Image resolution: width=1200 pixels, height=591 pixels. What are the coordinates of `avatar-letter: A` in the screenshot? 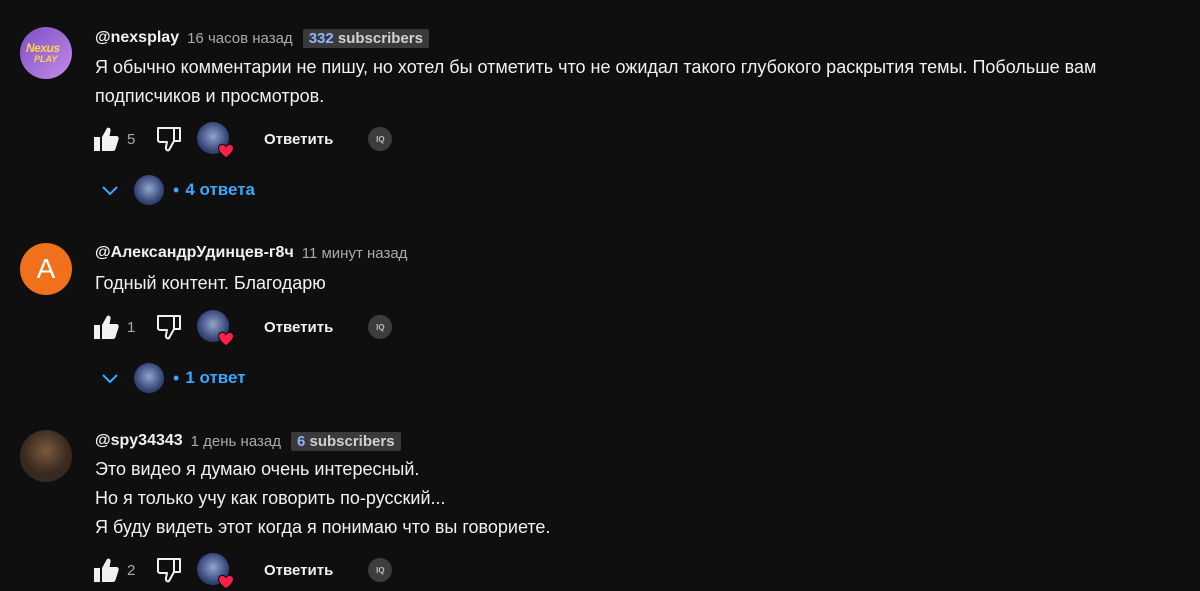 It's located at (46, 268).